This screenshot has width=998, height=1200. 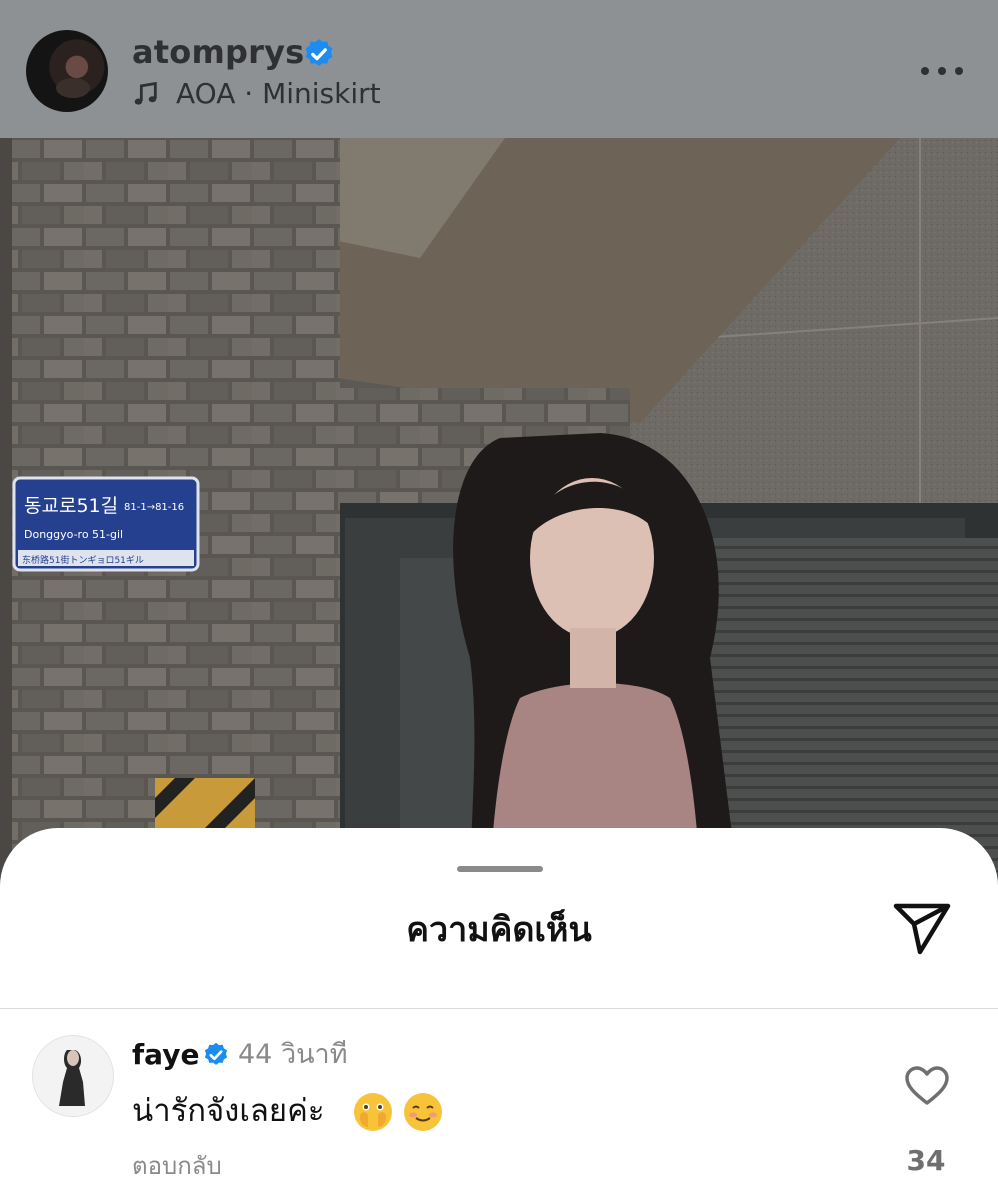 What do you see at coordinates (922, 928) in the screenshot?
I see `send-icon` at bounding box center [922, 928].